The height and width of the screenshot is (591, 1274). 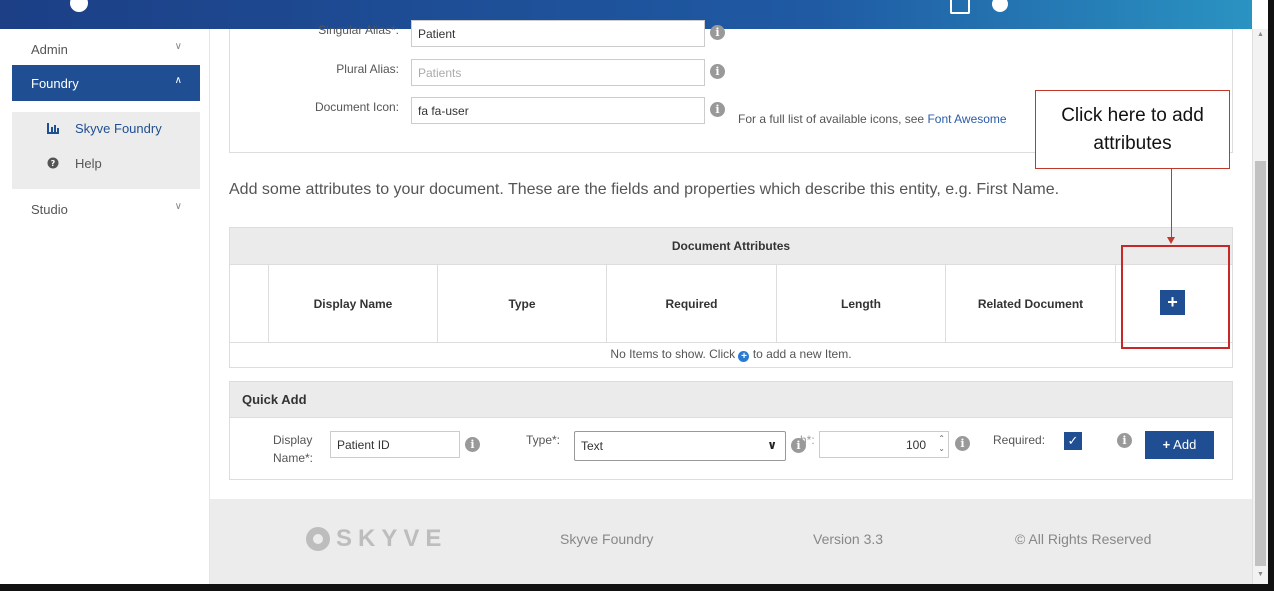 What do you see at coordinates (558, 72) in the screenshot?
I see `plural-alias-input: Patients` at bounding box center [558, 72].